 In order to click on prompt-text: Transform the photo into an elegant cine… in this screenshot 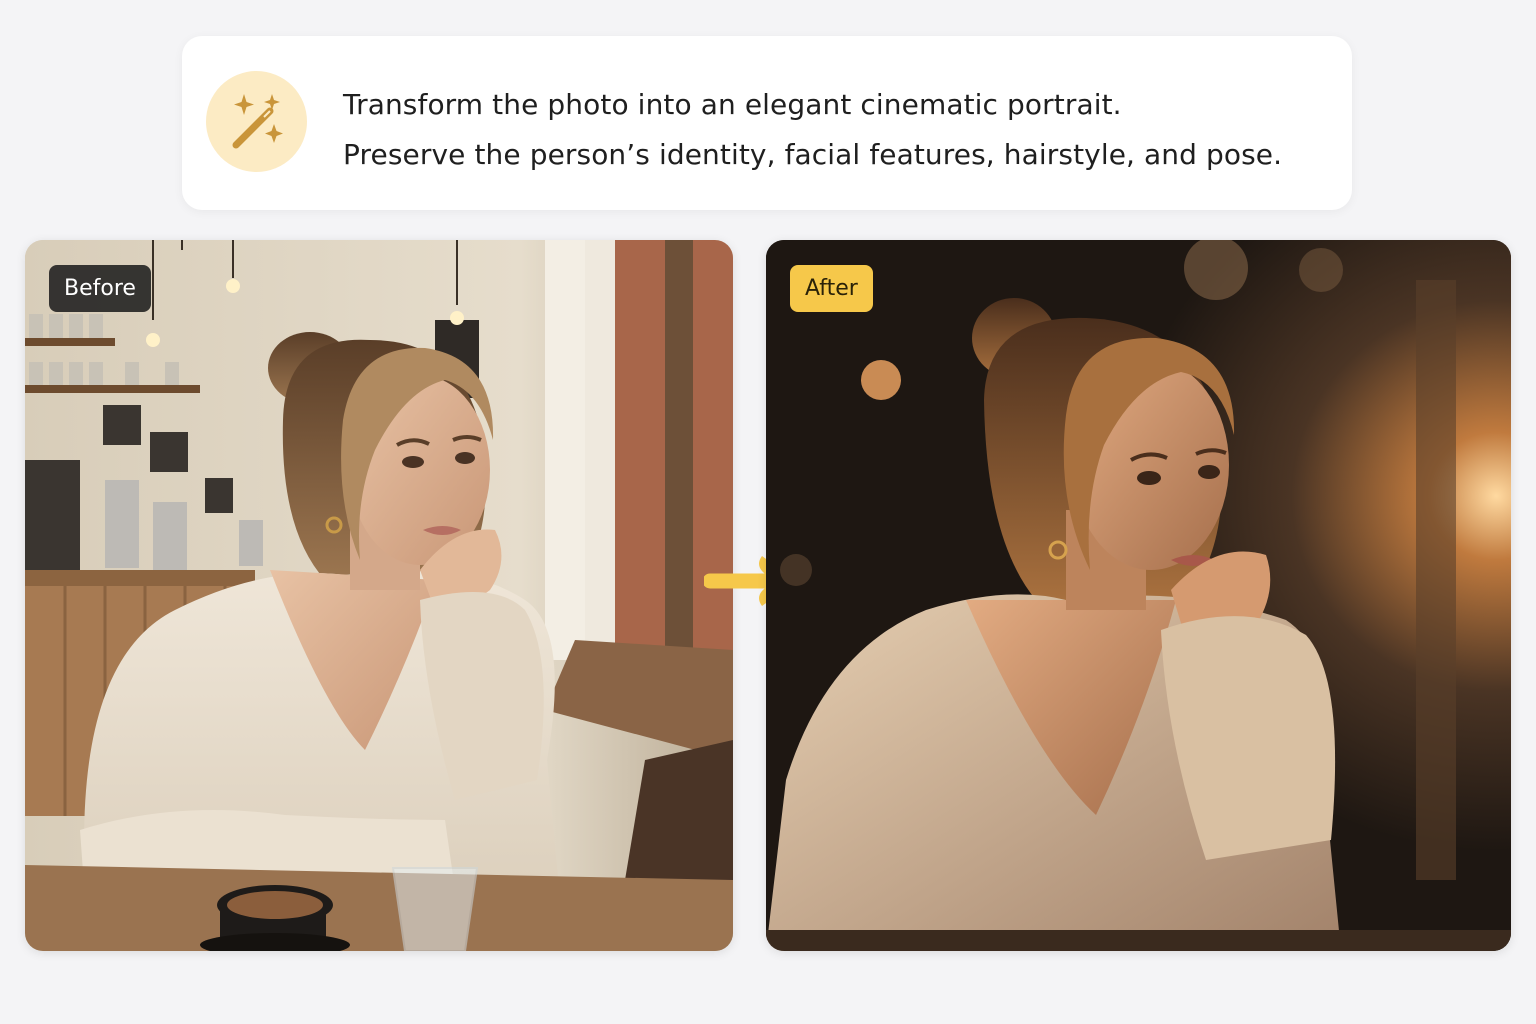, I will do `click(812, 130)`.